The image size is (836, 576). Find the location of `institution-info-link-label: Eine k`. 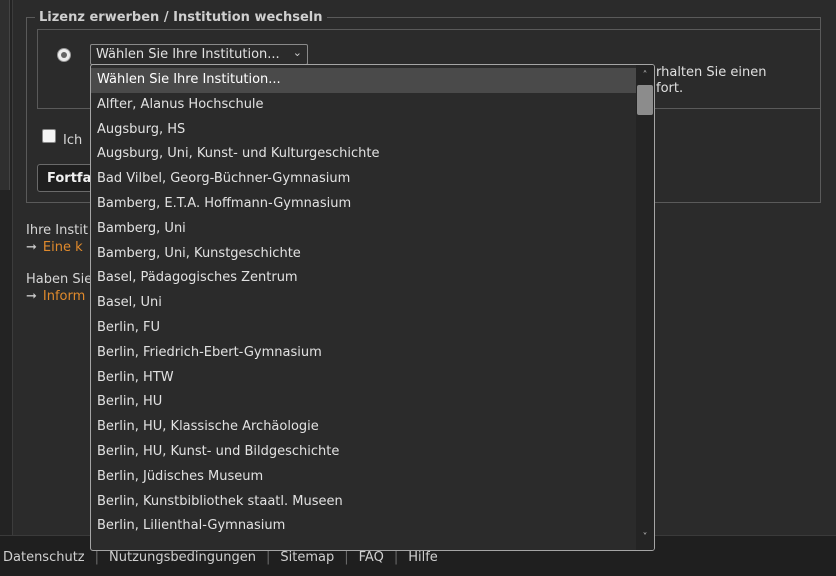

institution-info-link-label: Eine k is located at coordinates (62, 247).